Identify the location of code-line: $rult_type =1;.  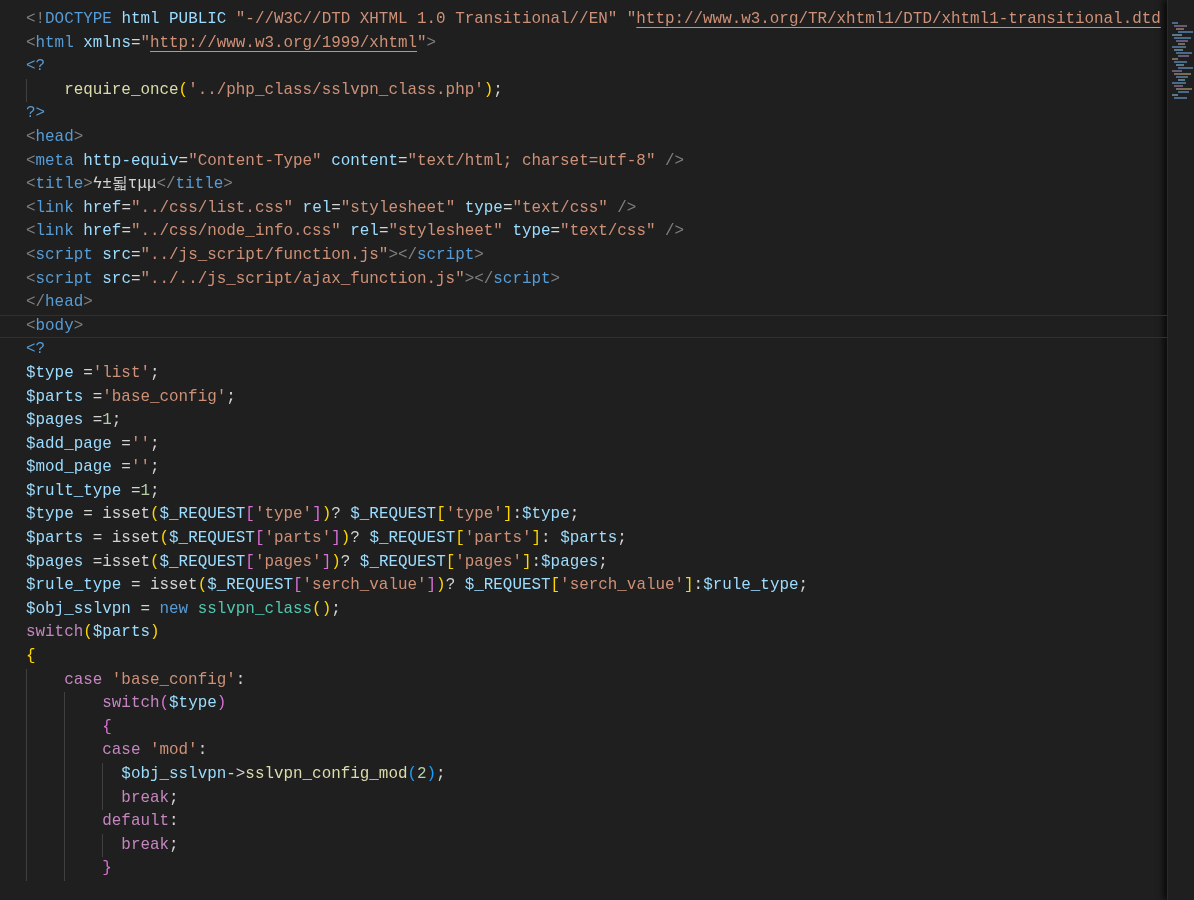
(93, 491).